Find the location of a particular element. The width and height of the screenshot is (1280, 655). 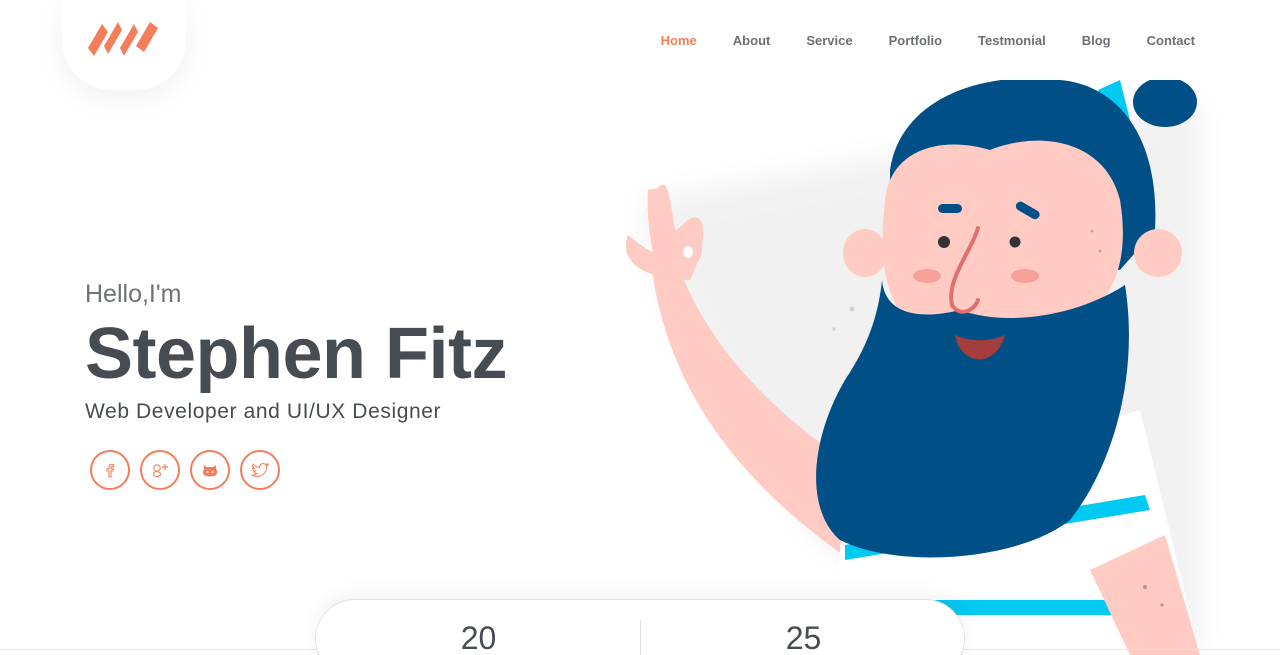

github-icon is located at coordinates (210, 471).